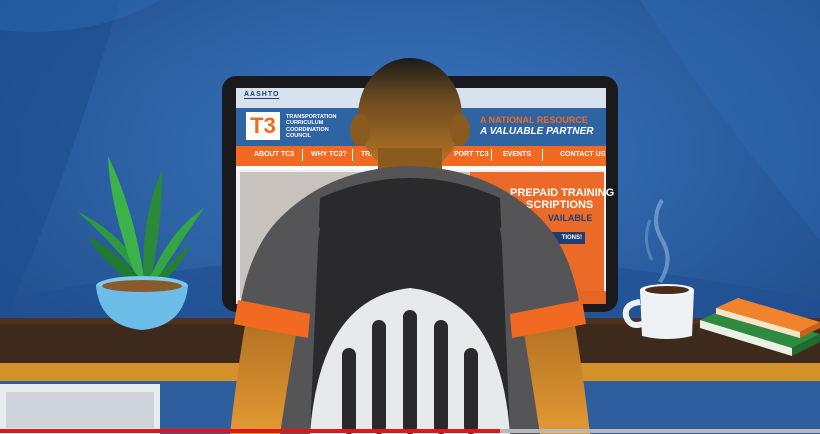 This screenshot has width=820, height=434. I want to click on video-progress-remaining, so click(660, 431).